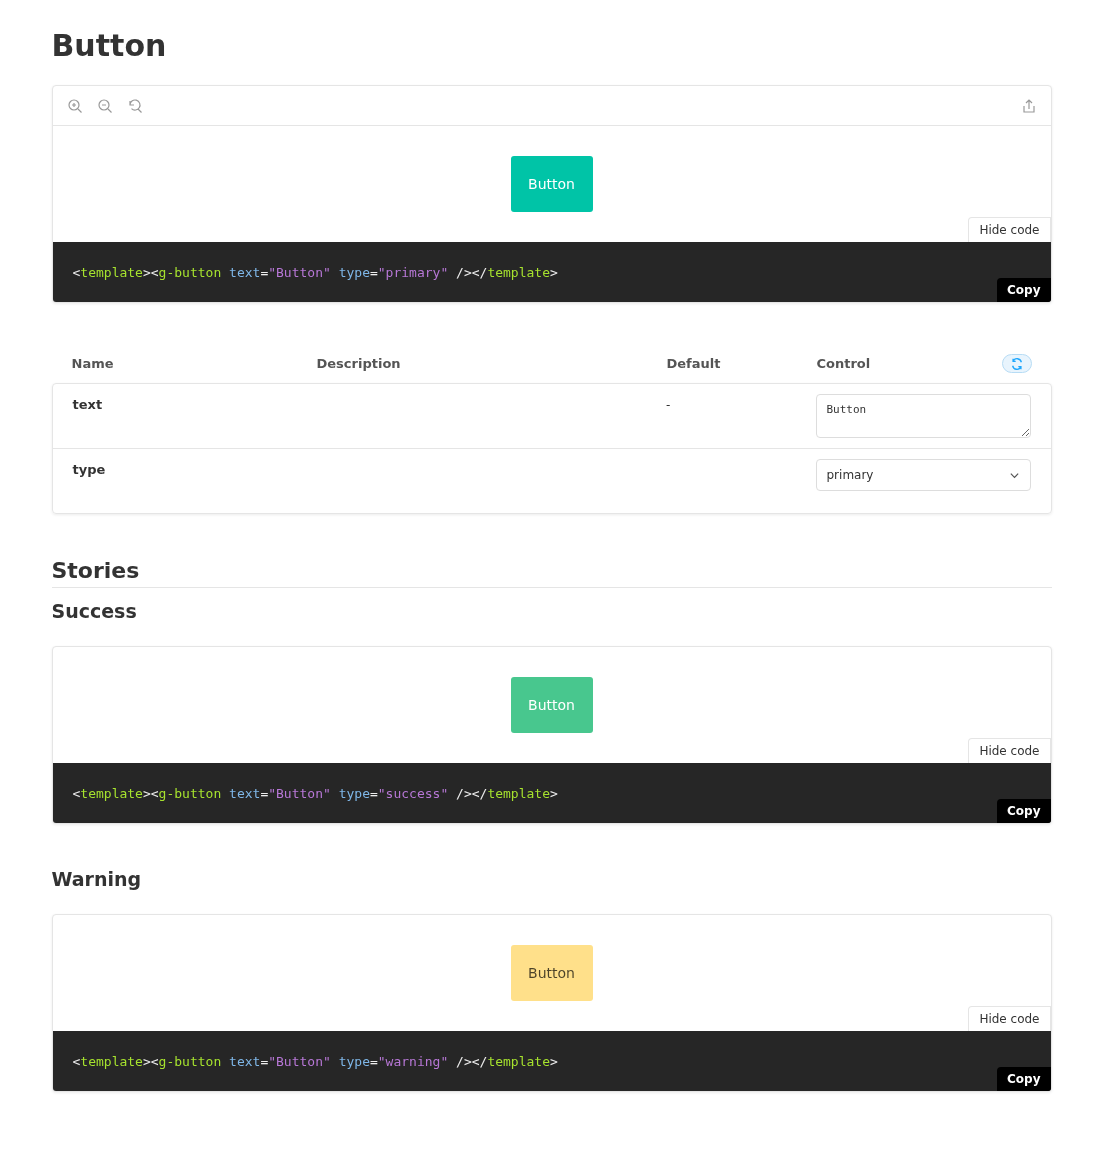  What do you see at coordinates (104, 105) in the screenshot?
I see `zoom-out-icon` at bounding box center [104, 105].